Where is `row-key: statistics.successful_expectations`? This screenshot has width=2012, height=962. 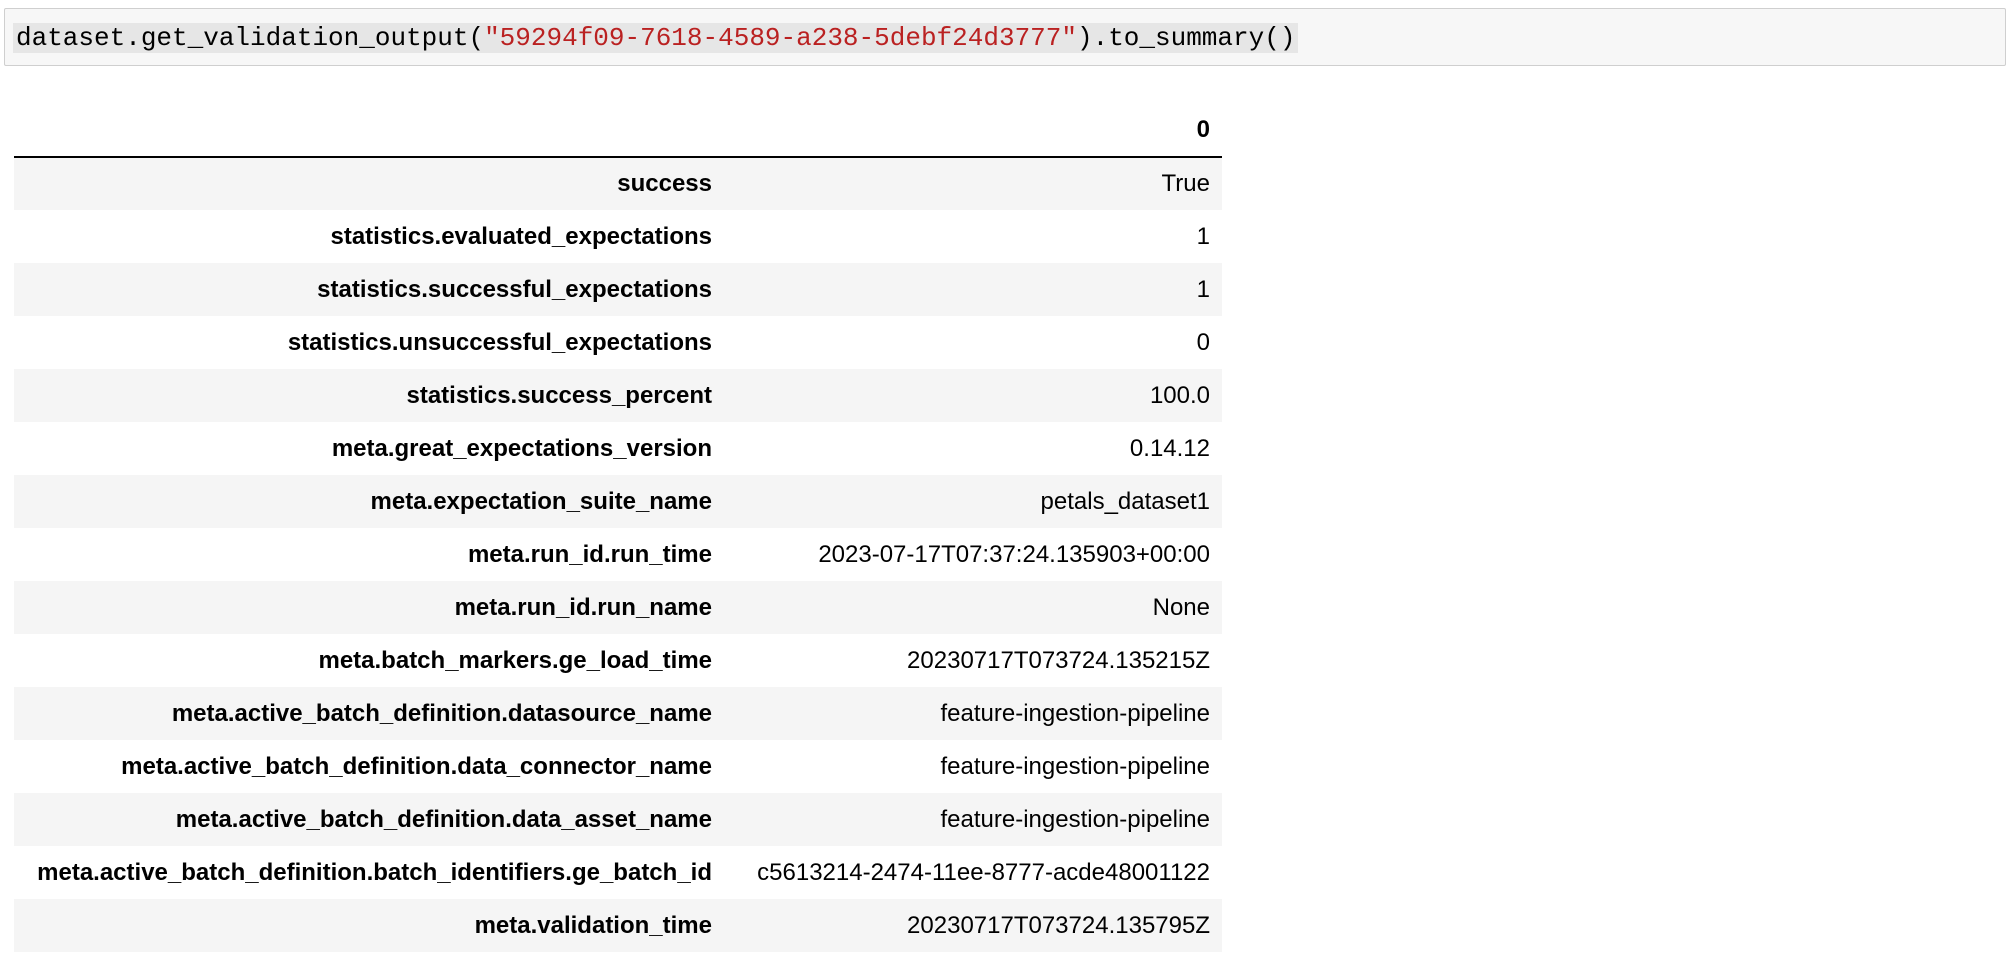 row-key: statistics.successful_expectations is located at coordinates (514, 289).